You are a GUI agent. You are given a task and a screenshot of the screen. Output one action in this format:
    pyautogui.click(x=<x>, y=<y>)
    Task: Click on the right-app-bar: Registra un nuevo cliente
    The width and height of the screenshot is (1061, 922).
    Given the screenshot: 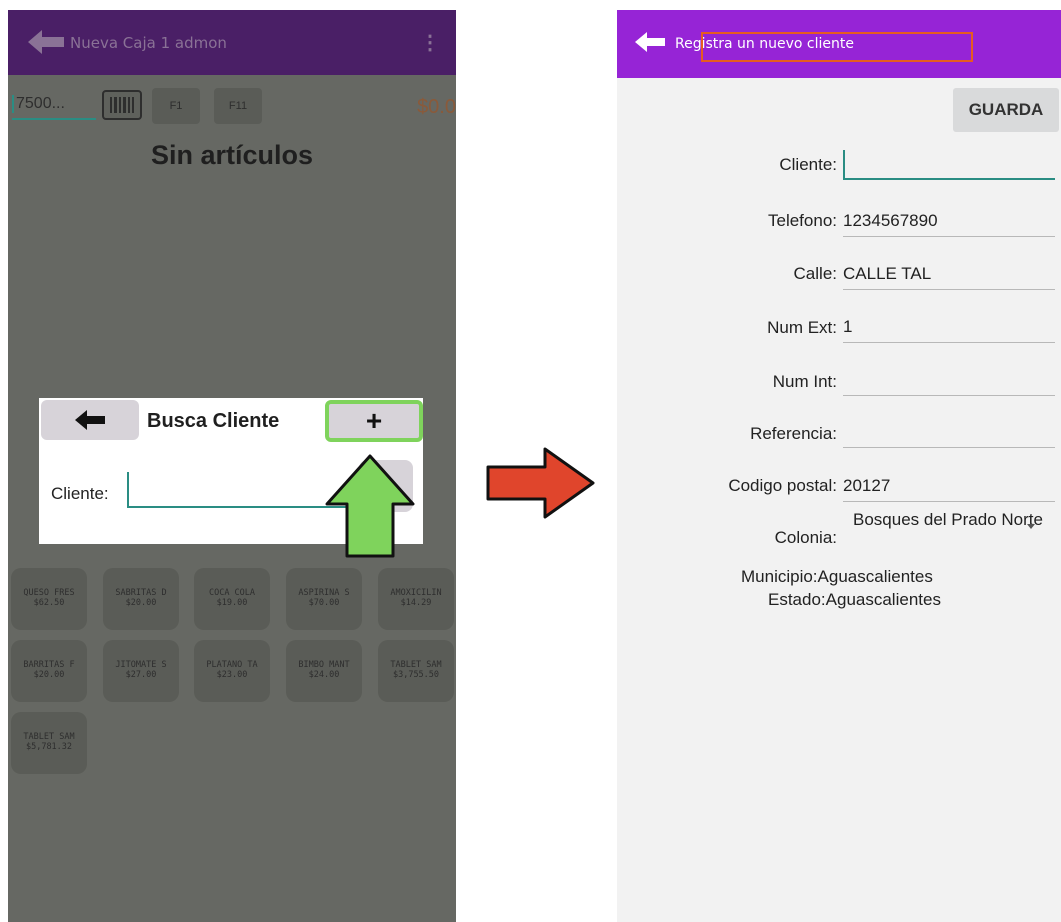 What is the action you would take?
    pyautogui.click(x=839, y=44)
    